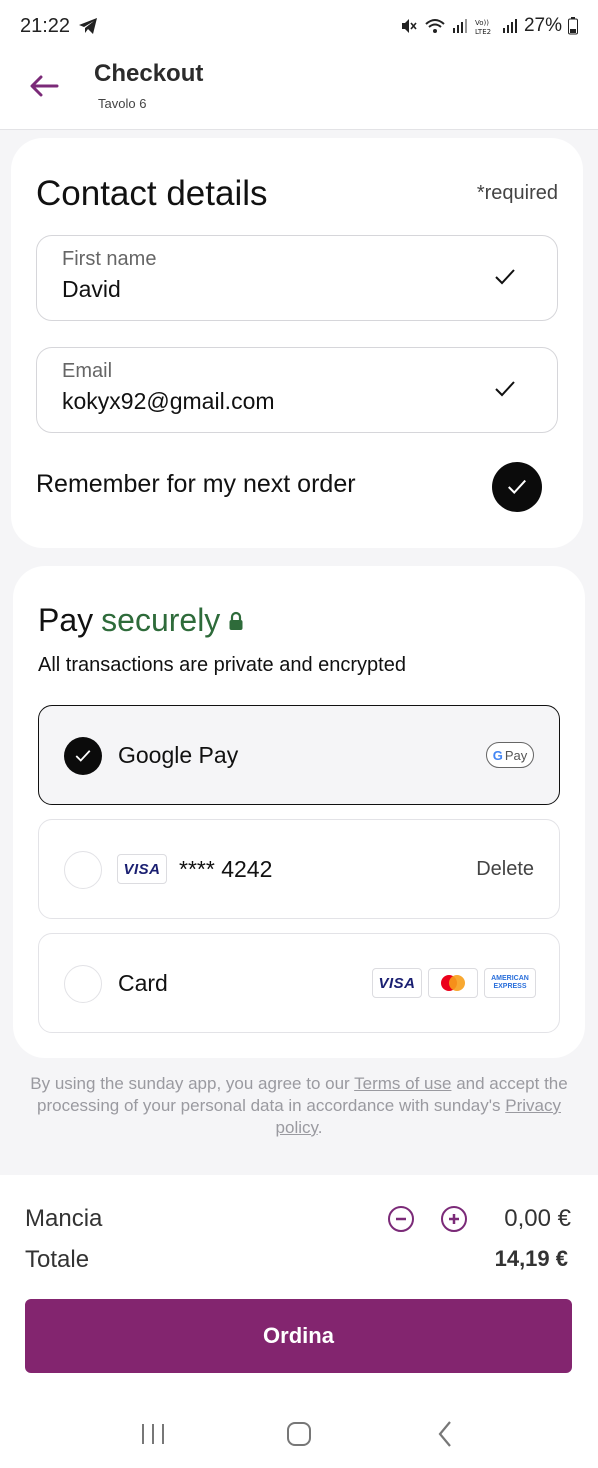 The image size is (598, 1468). I want to click on status-bar: 21:22 Vo)) LTE2 27%, so click(299, 26).